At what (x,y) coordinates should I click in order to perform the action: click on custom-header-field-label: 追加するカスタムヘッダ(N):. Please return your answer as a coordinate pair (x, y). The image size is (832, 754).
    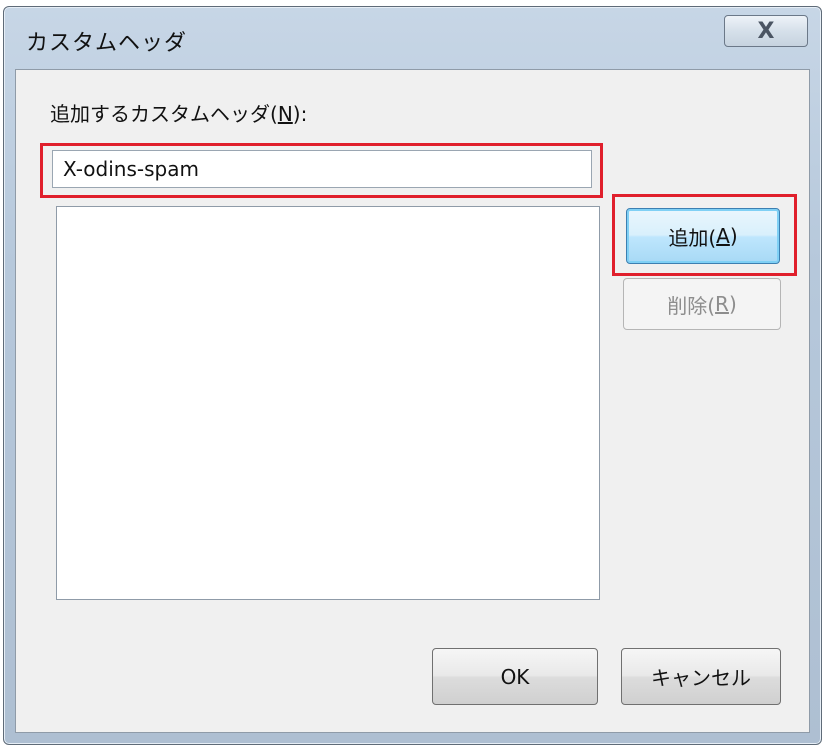
    Looking at the image, I should click on (178, 112).